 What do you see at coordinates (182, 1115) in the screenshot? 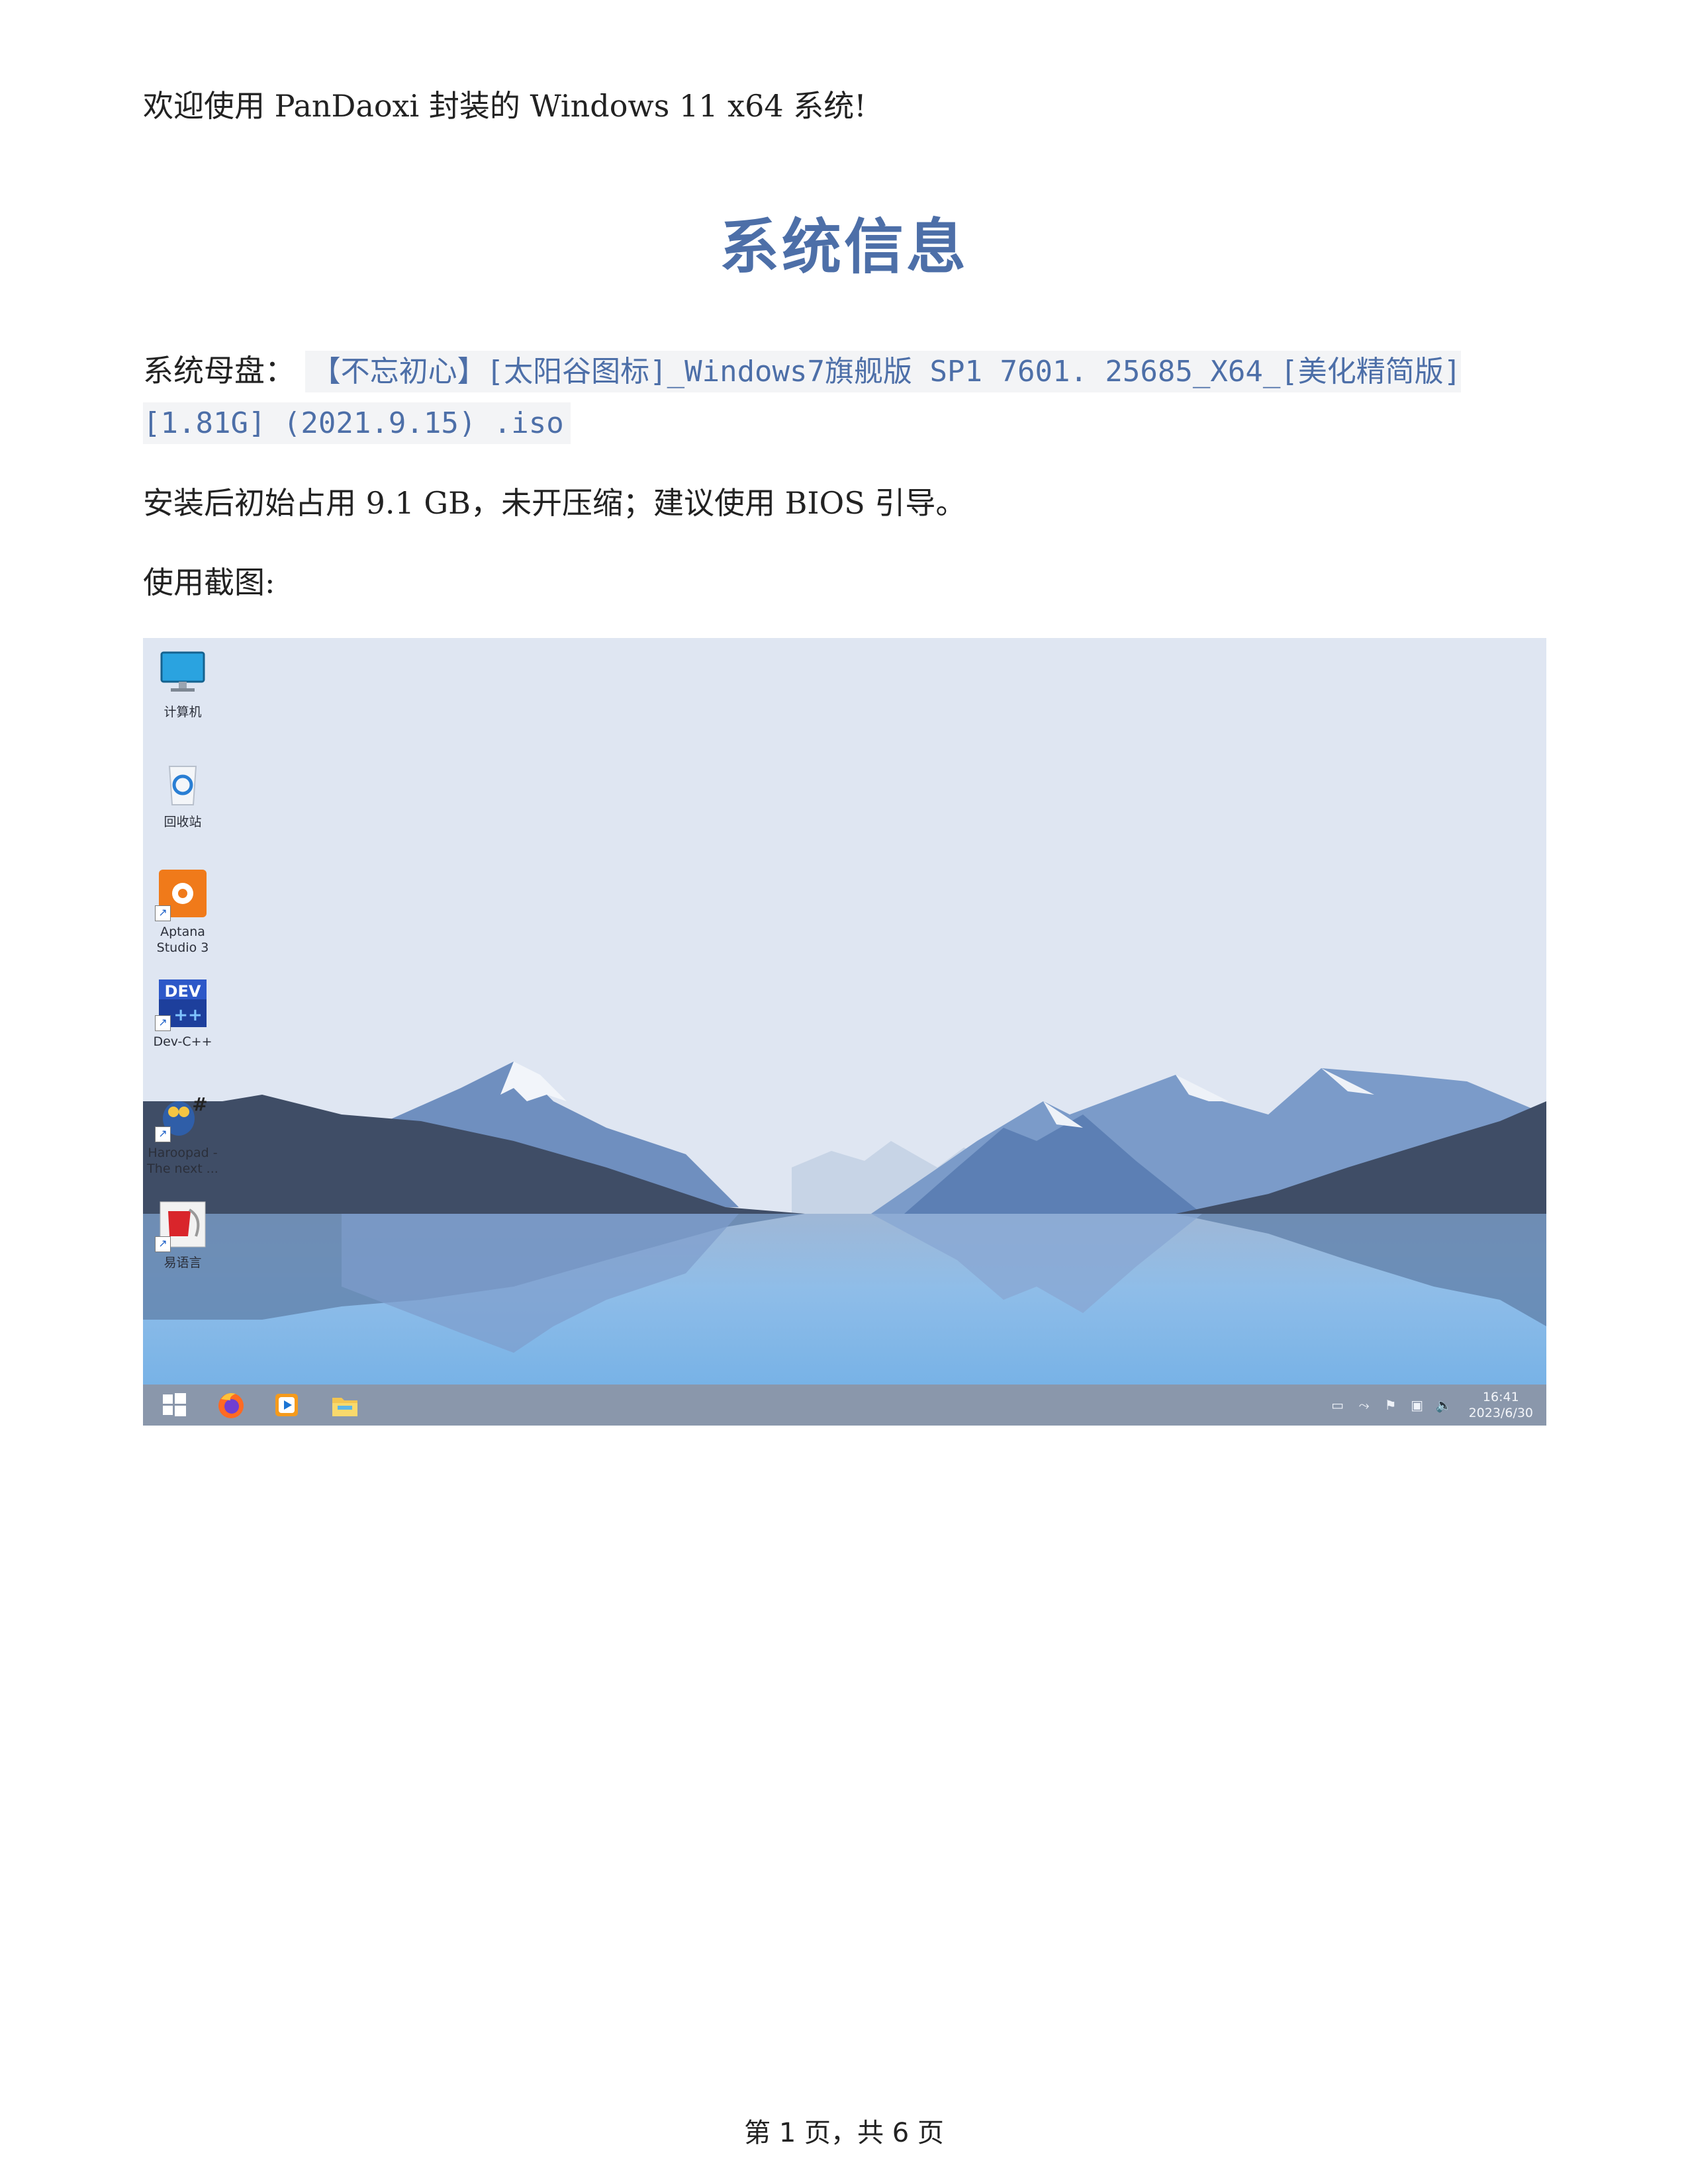
I see `haroopad-icon: # ↗` at bounding box center [182, 1115].